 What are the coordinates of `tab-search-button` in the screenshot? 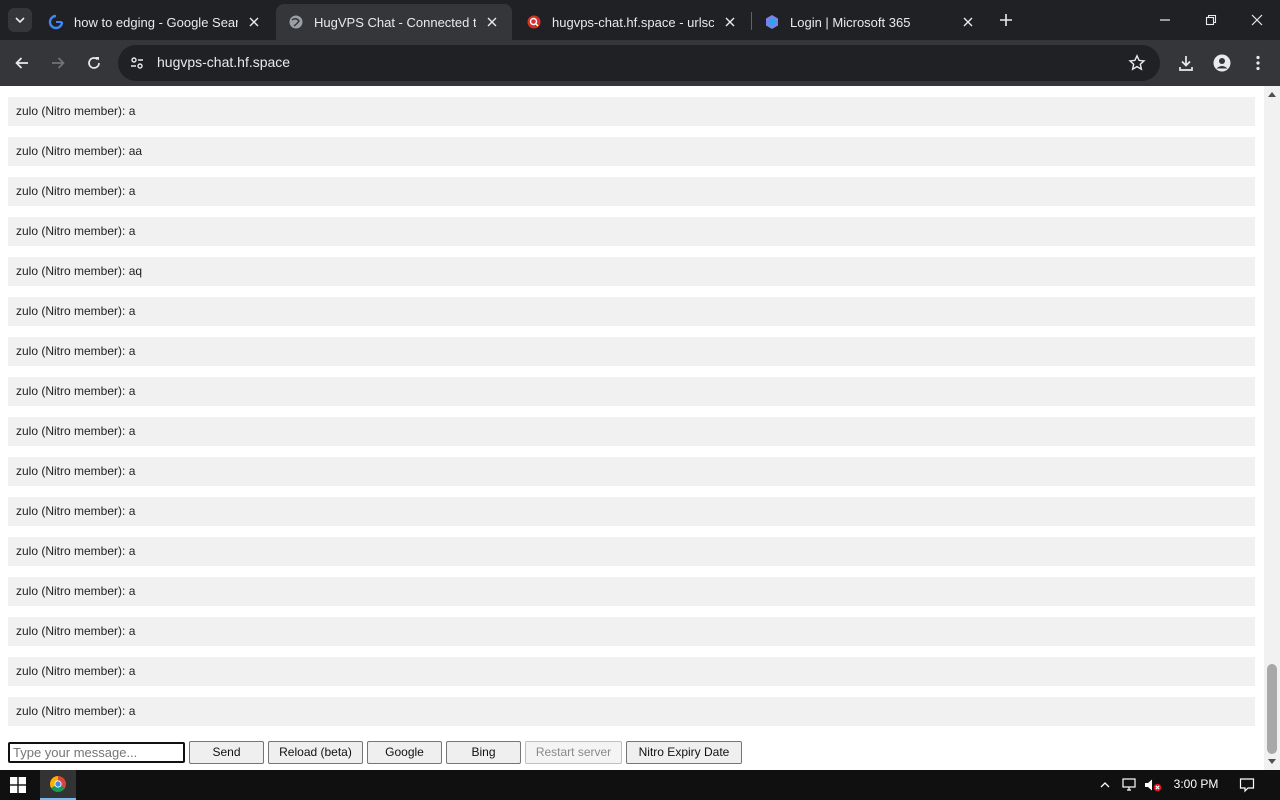 It's located at (20, 20).